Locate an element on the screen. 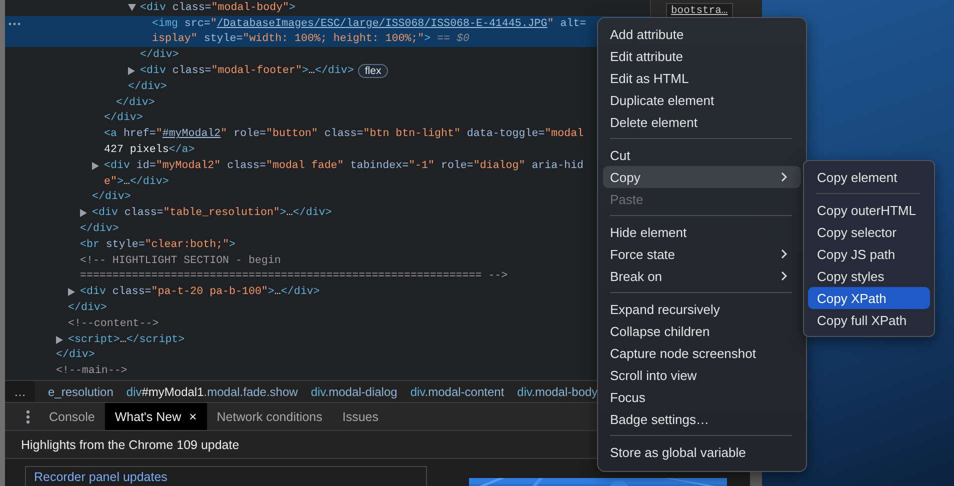 The image size is (954, 486). code-line: <!-- HIGHTLIGHT SECTION - begin is located at coordinates (180, 260).